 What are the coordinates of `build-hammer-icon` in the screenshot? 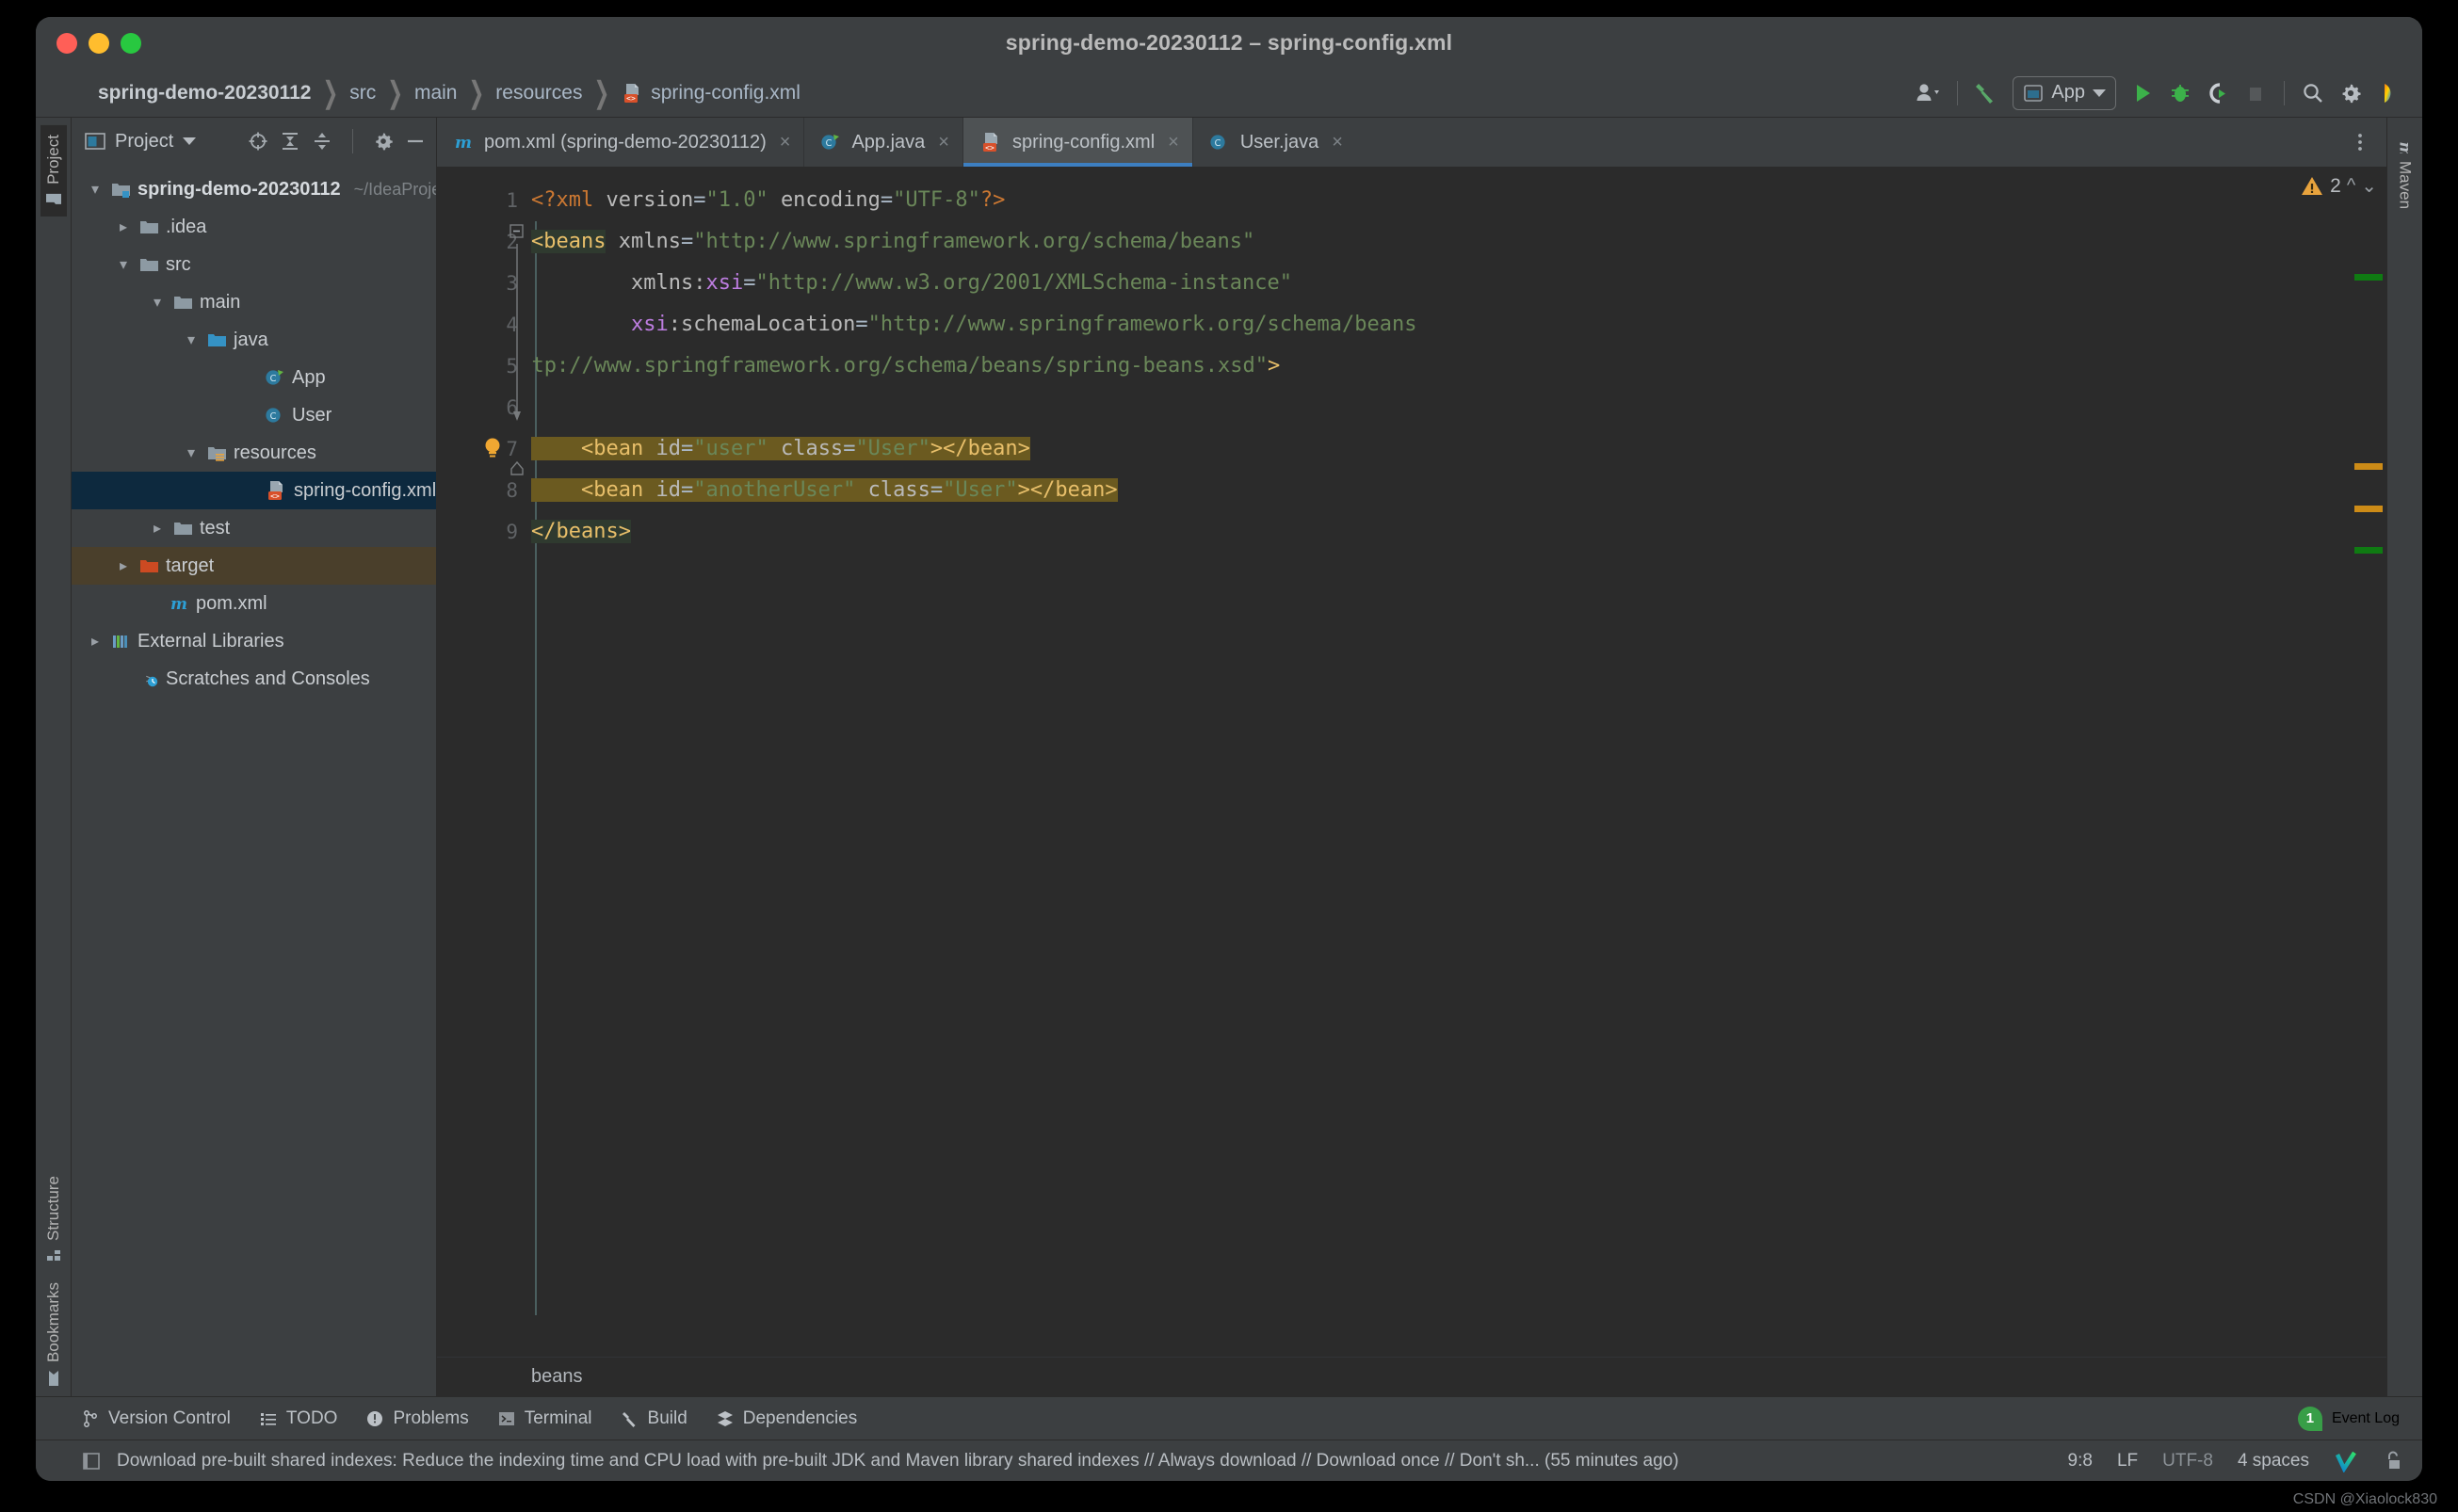 It's located at (1986, 93).